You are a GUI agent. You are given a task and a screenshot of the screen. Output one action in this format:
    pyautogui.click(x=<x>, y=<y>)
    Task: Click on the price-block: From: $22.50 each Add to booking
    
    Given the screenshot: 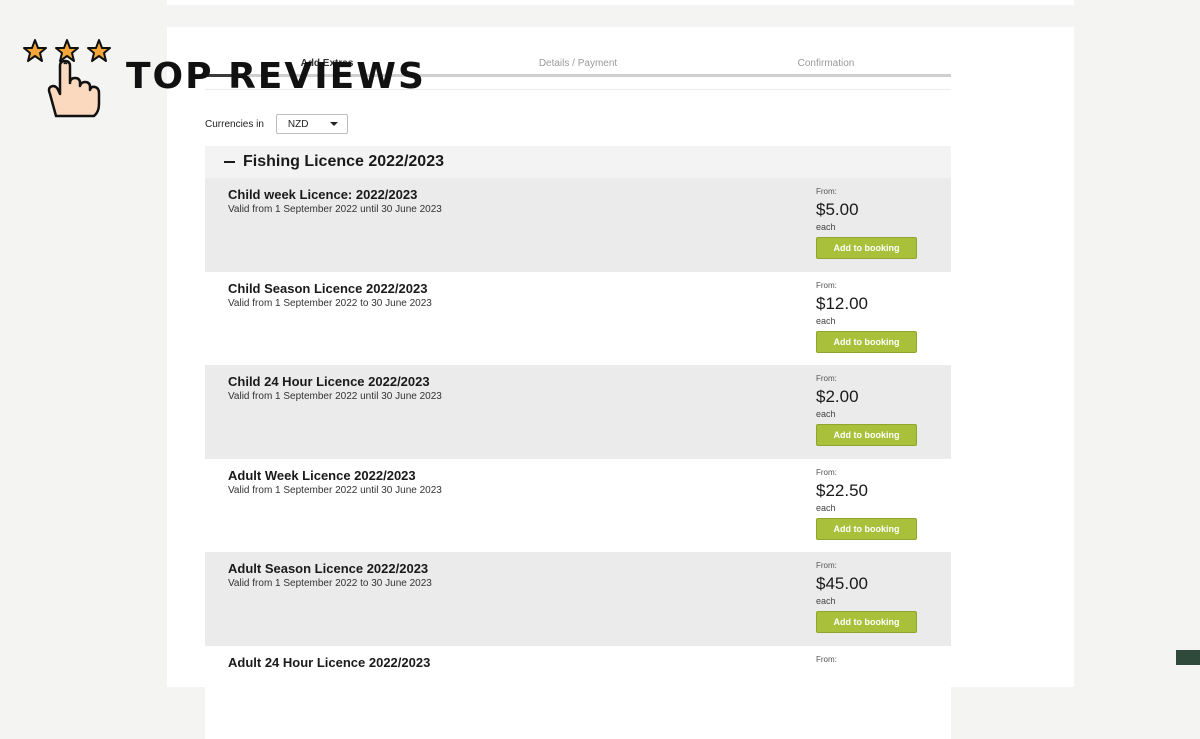 What is the action you would take?
    pyautogui.click(x=866, y=504)
    